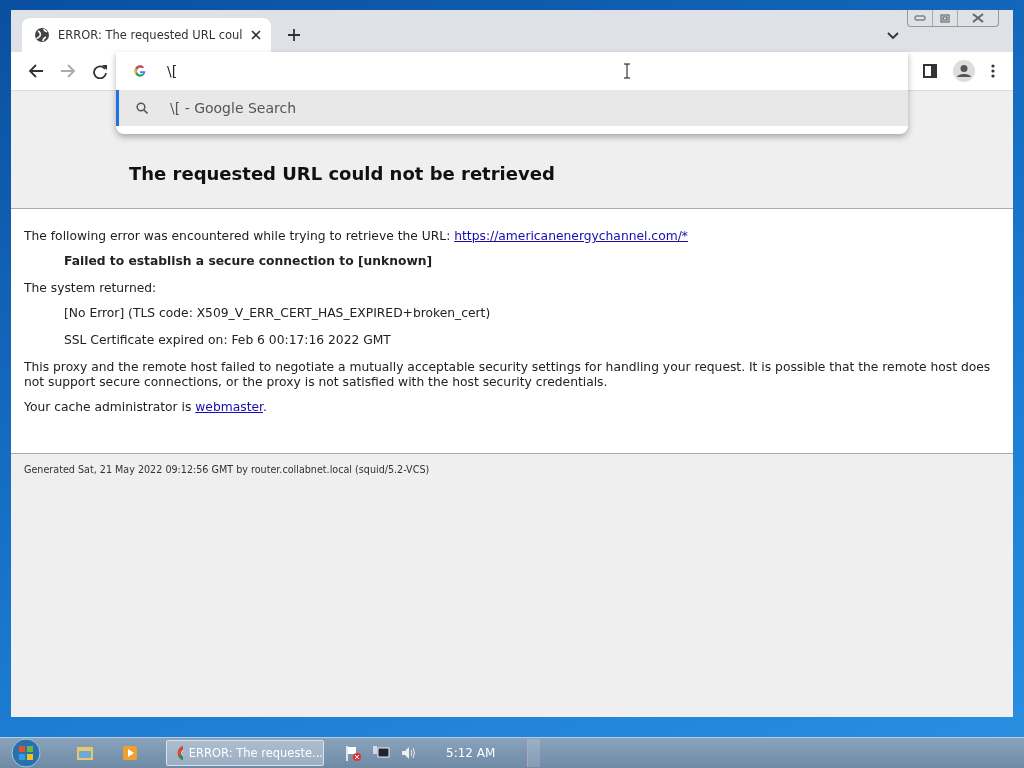 The image size is (1024, 768). I want to click on google-icon, so click(140, 71).